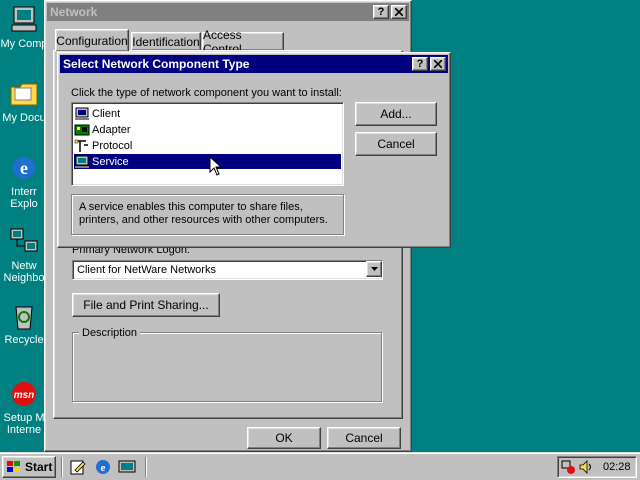  Describe the element at coordinates (62, 467) in the screenshot. I see `quick-launch-divider` at that location.